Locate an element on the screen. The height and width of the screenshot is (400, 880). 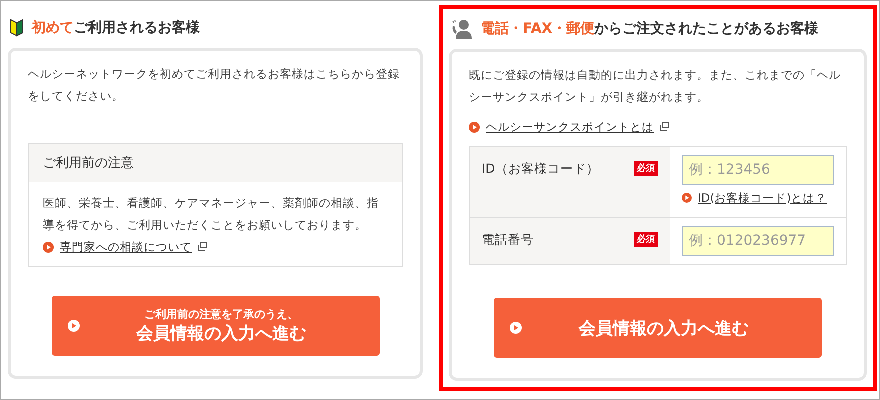
section-title: 初めてご利用されるお客様 is located at coordinates (116, 28).